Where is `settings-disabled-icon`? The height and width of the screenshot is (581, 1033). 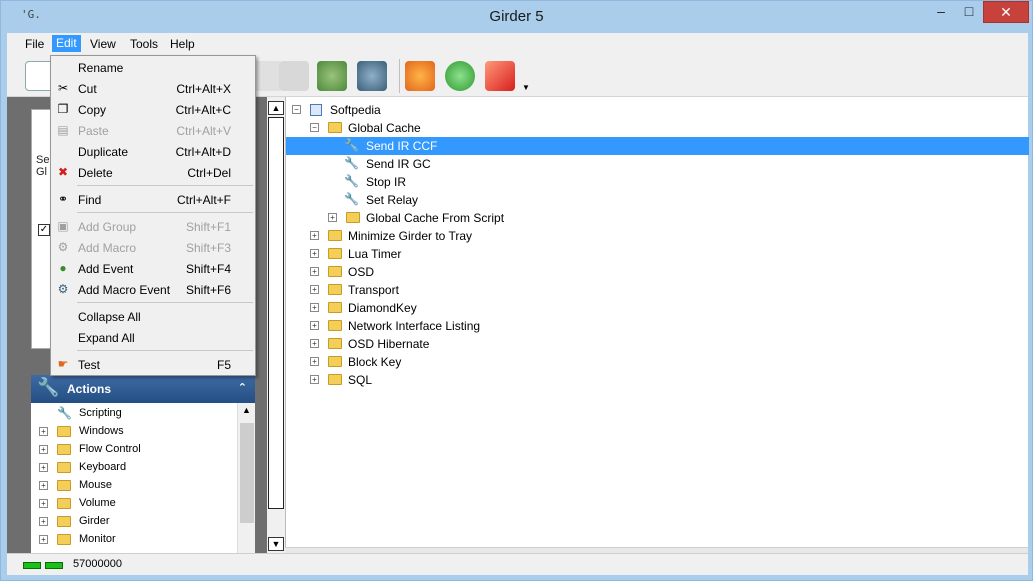 settings-disabled-icon is located at coordinates (294, 76).